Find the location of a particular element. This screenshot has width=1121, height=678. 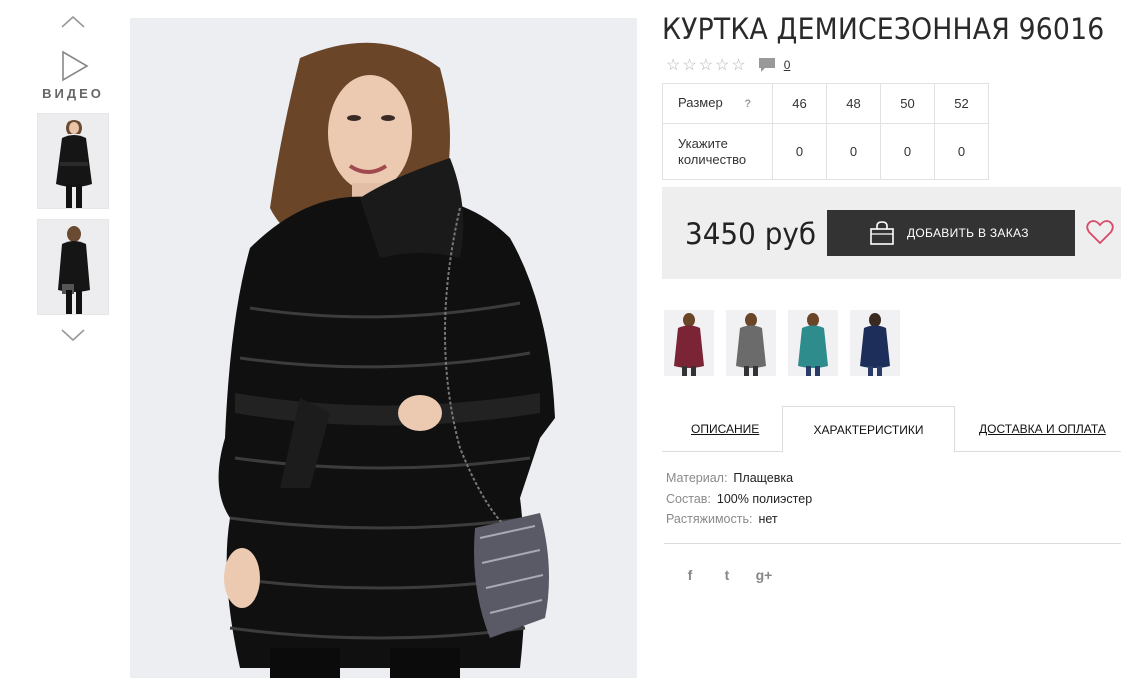

tab-description: ОПИСАНИЕ is located at coordinates (725, 429).